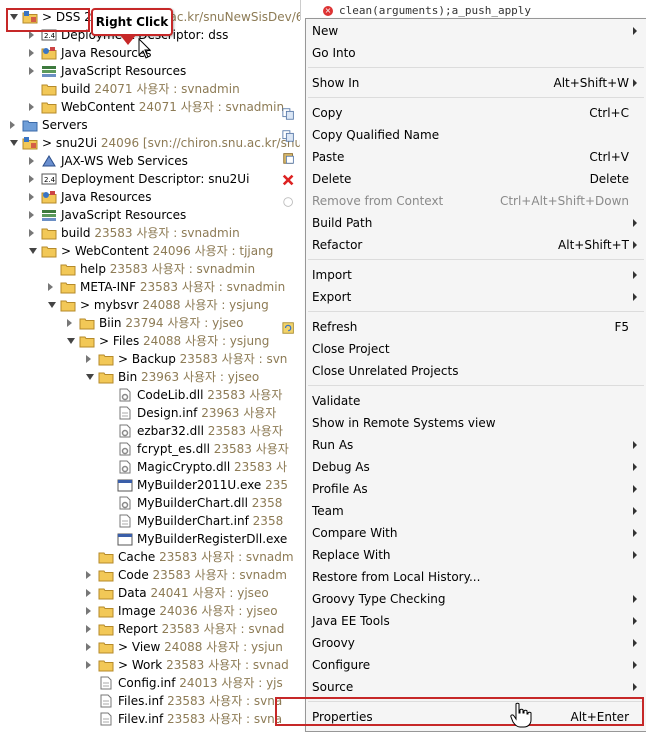 This screenshot has height=732, width=646. What do you see at coordinates (125, 431) in the screenshot?
I see `dll-file-icon` at bounding box center [125, 431].